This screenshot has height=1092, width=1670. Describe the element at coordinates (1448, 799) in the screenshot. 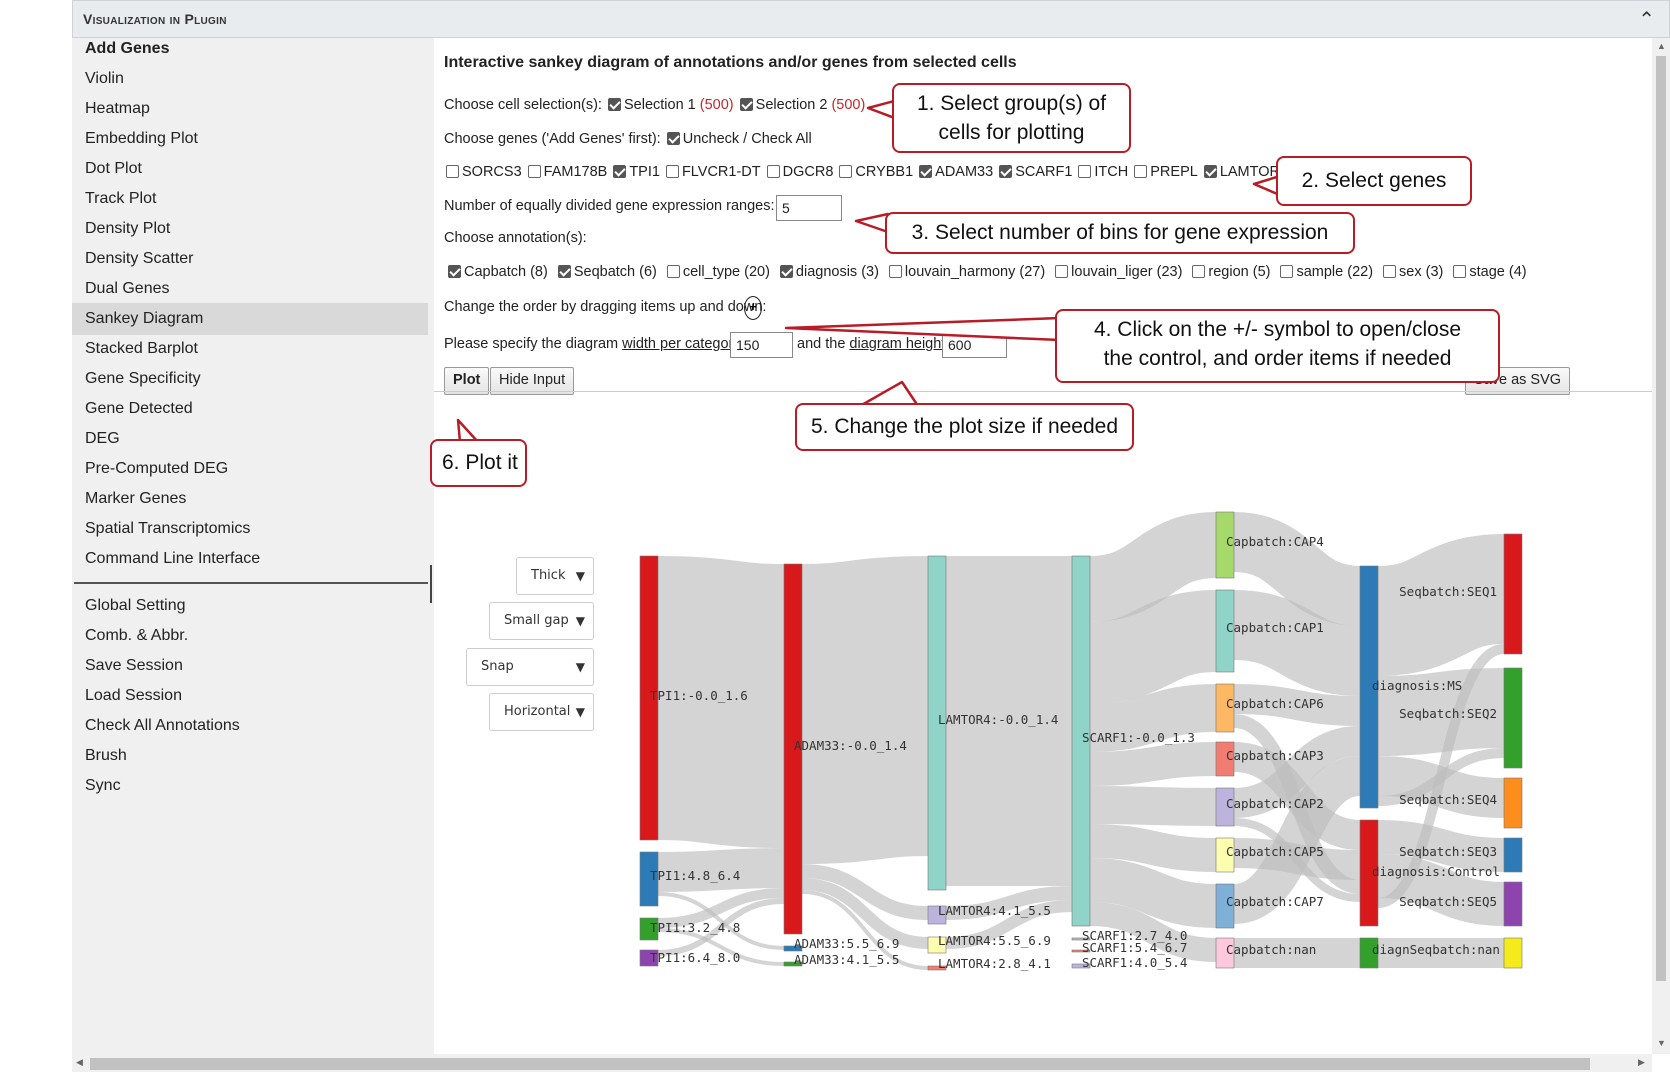

I see `sankey-node-label: Seqbatch:SEQ4` at that location.